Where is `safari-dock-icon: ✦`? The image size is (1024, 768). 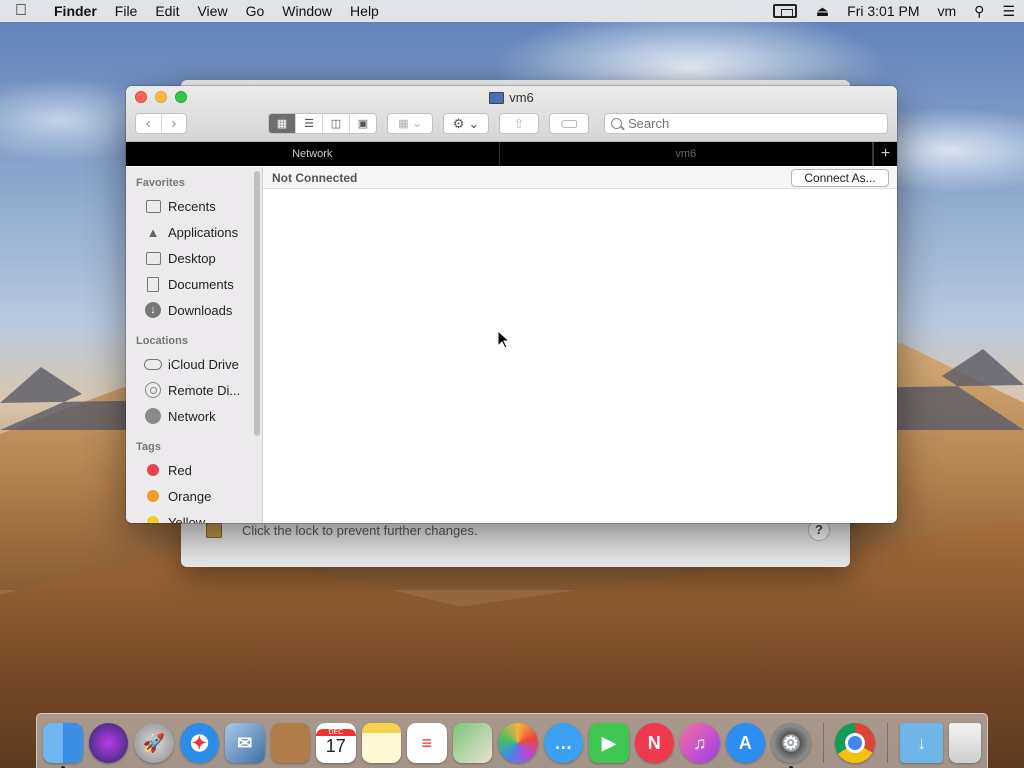 safari-dock-icon: ✦ is located at coordinates (199, 743).